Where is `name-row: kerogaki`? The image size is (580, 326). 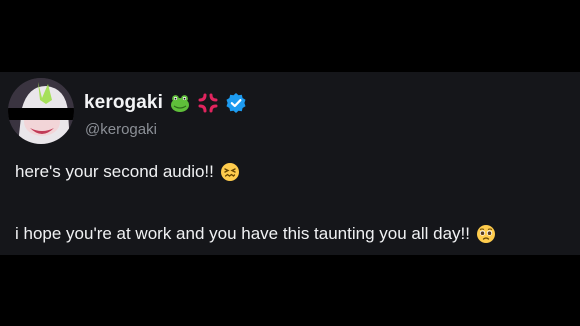
name-row: kerogaki is located at coordinates (165, 103).